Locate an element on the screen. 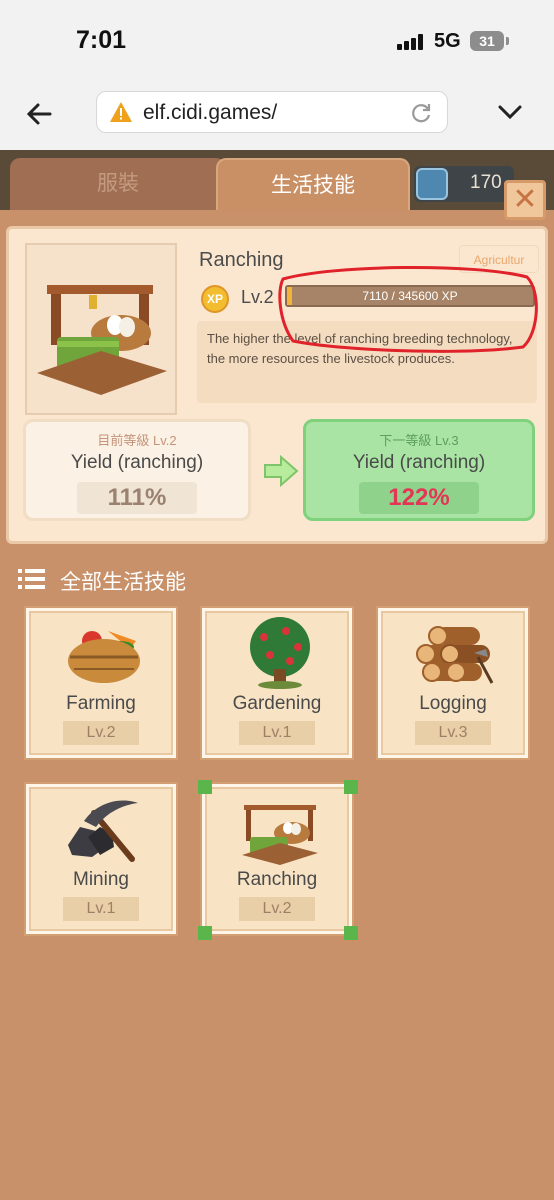 Image resolution: width=554 pixels, height=1200 pixels. log-pile-icon is located at coordinates (455, 655).